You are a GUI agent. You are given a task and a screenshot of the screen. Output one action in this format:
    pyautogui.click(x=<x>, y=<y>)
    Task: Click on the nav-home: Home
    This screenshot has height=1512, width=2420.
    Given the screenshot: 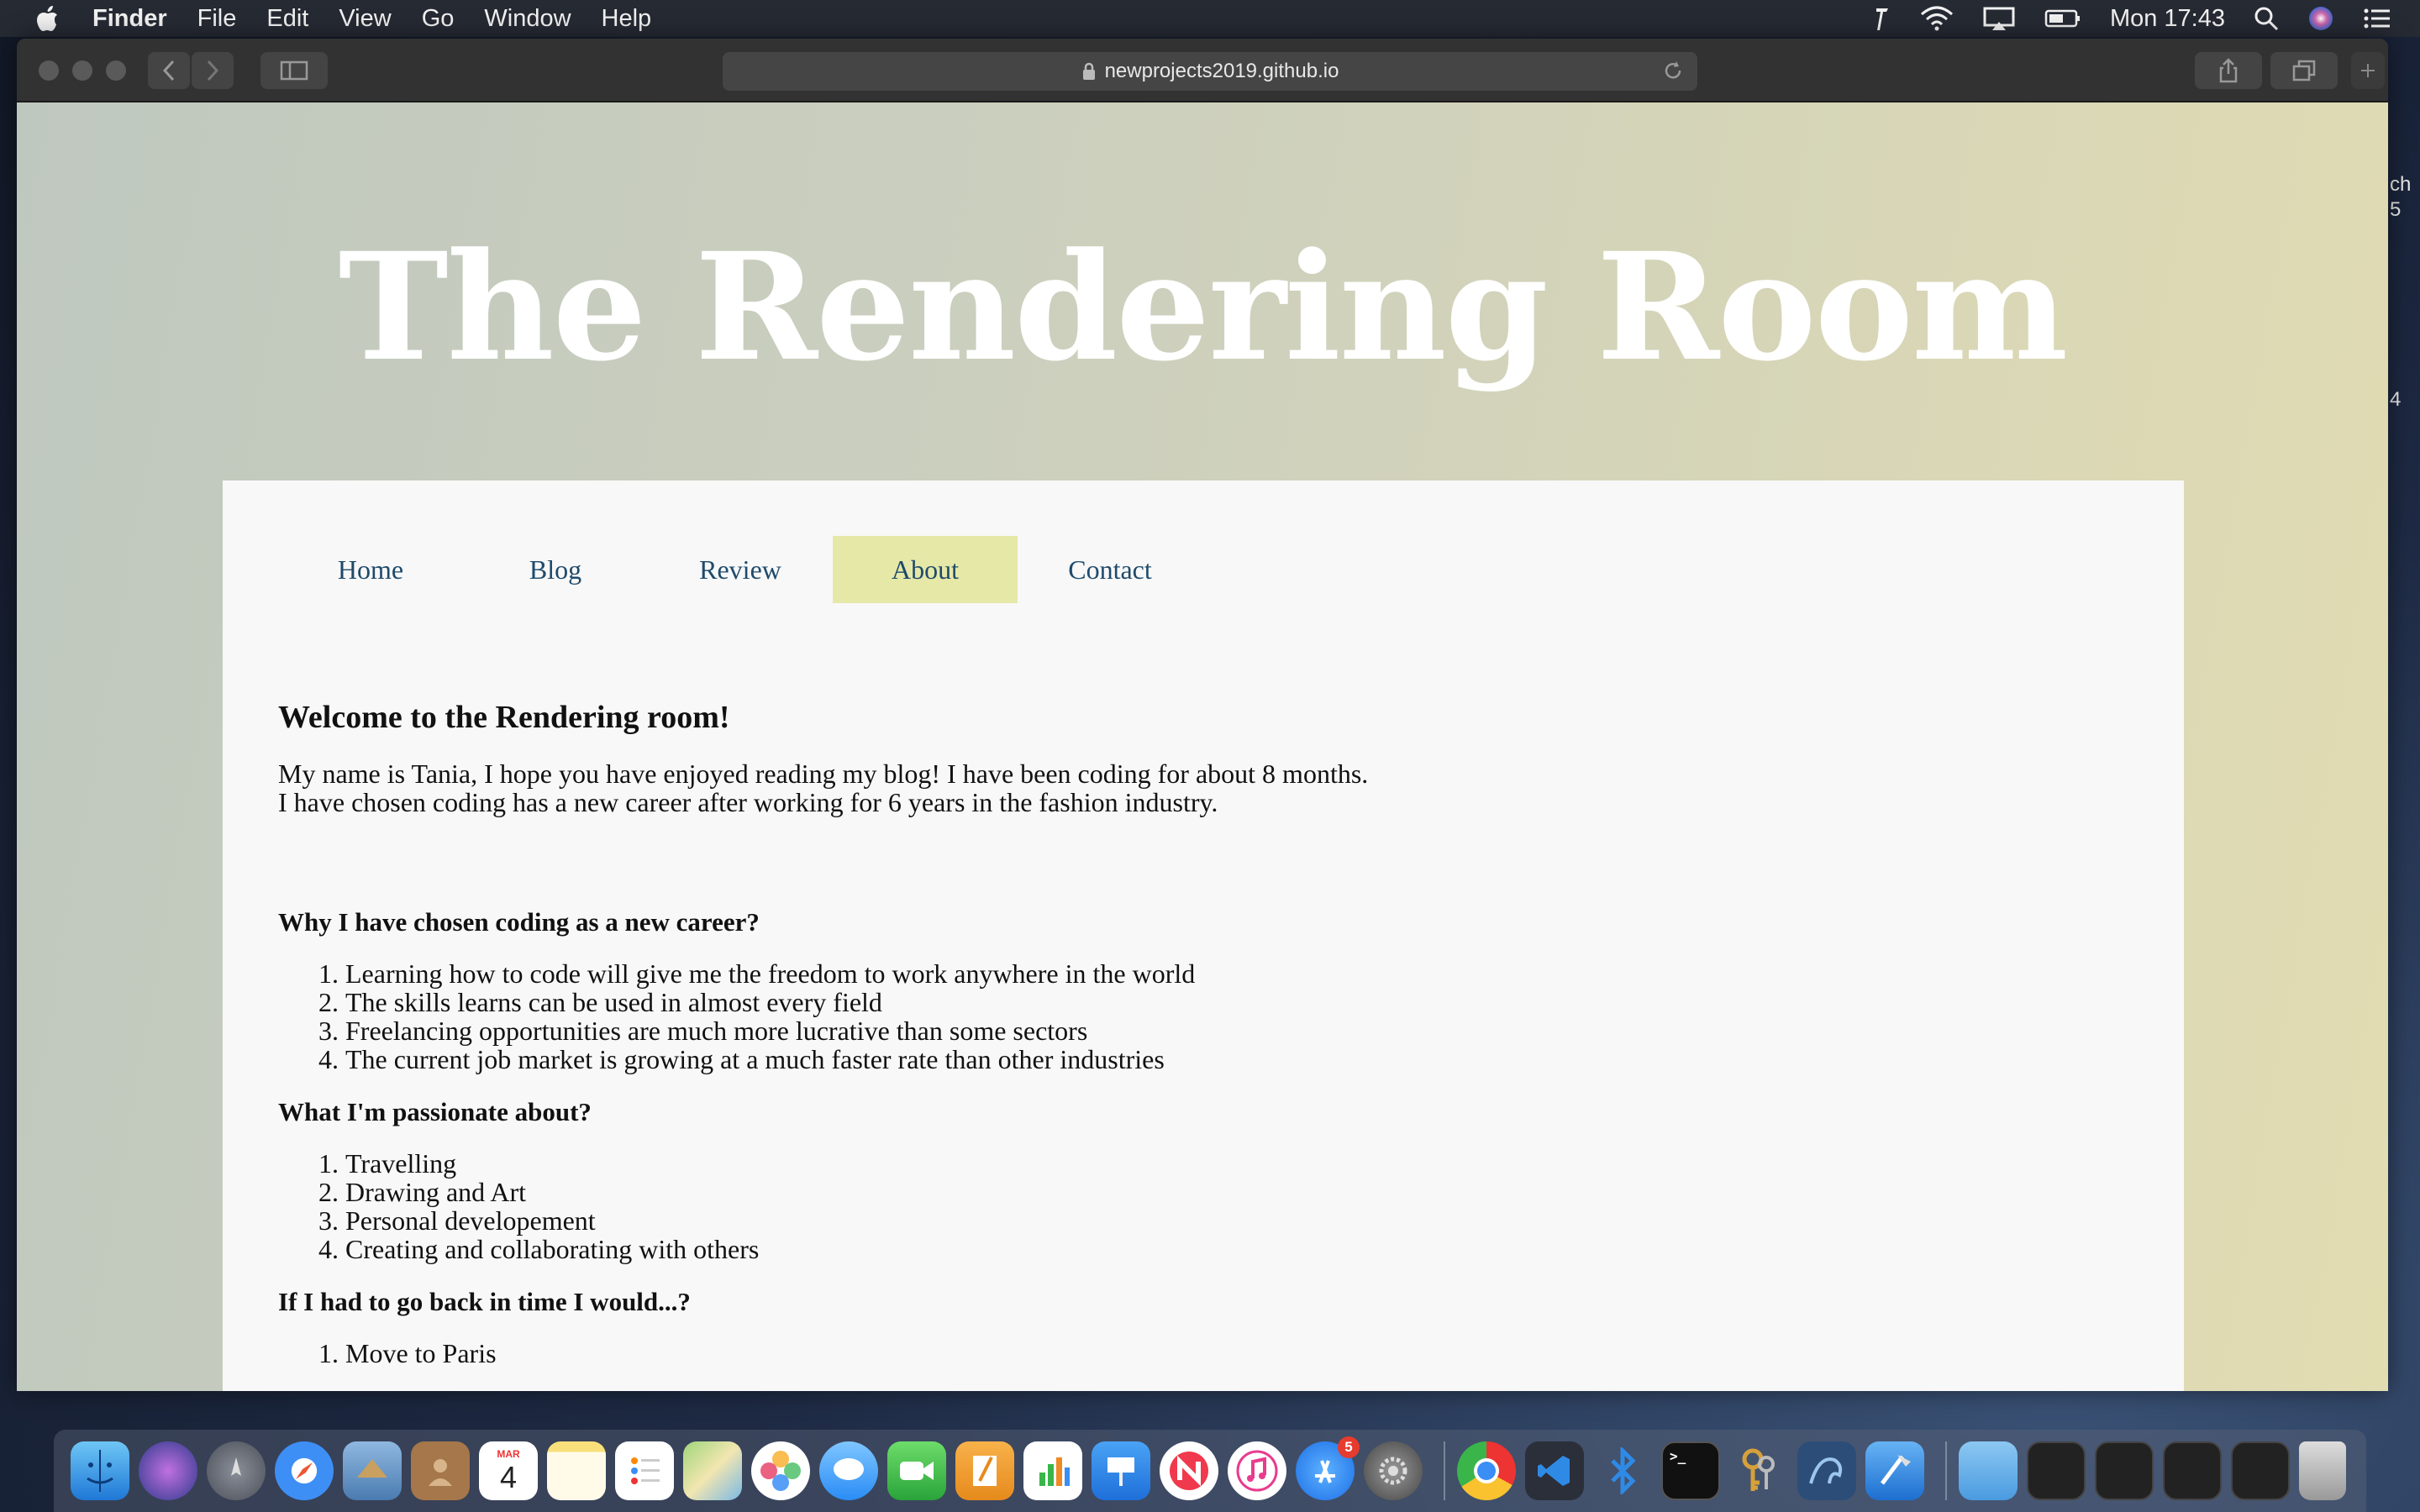 What is the action you would take?
    pyautogui.click(x=370, y=569)
    